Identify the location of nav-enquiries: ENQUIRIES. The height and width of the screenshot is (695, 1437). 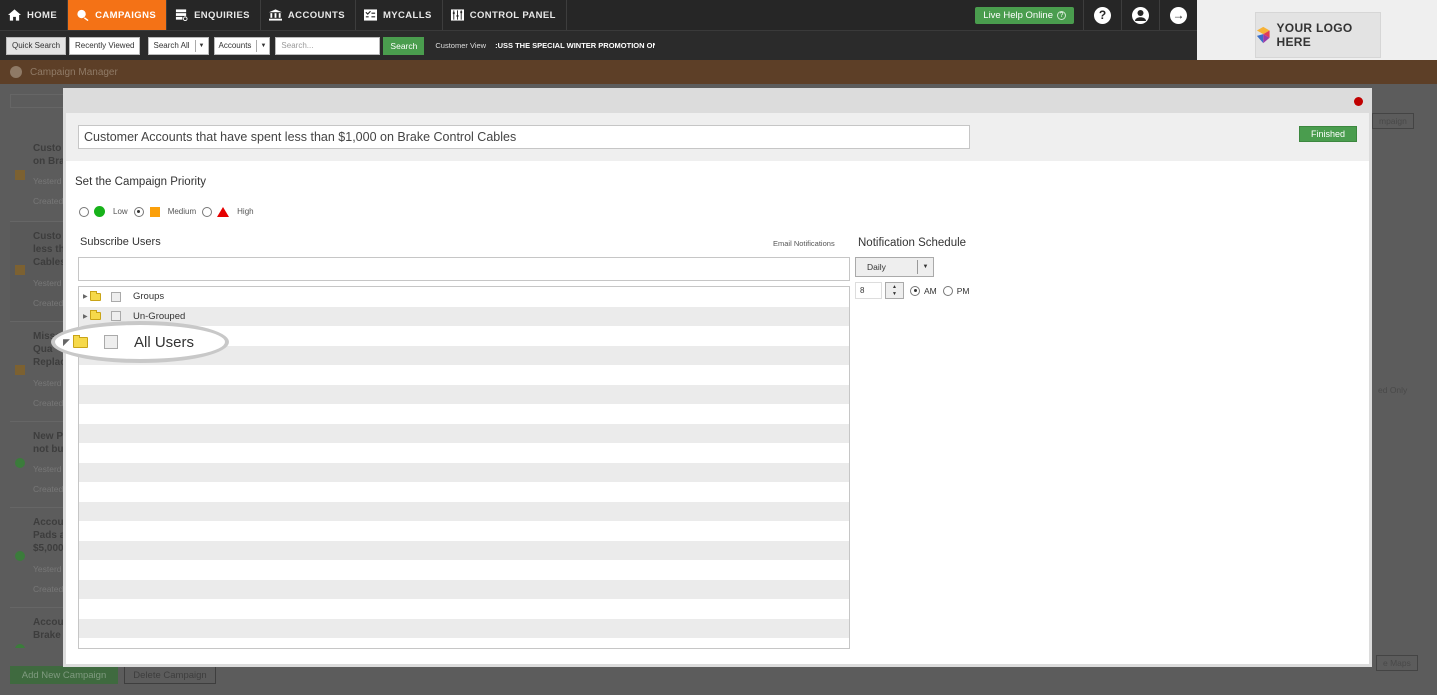
(214, 15).